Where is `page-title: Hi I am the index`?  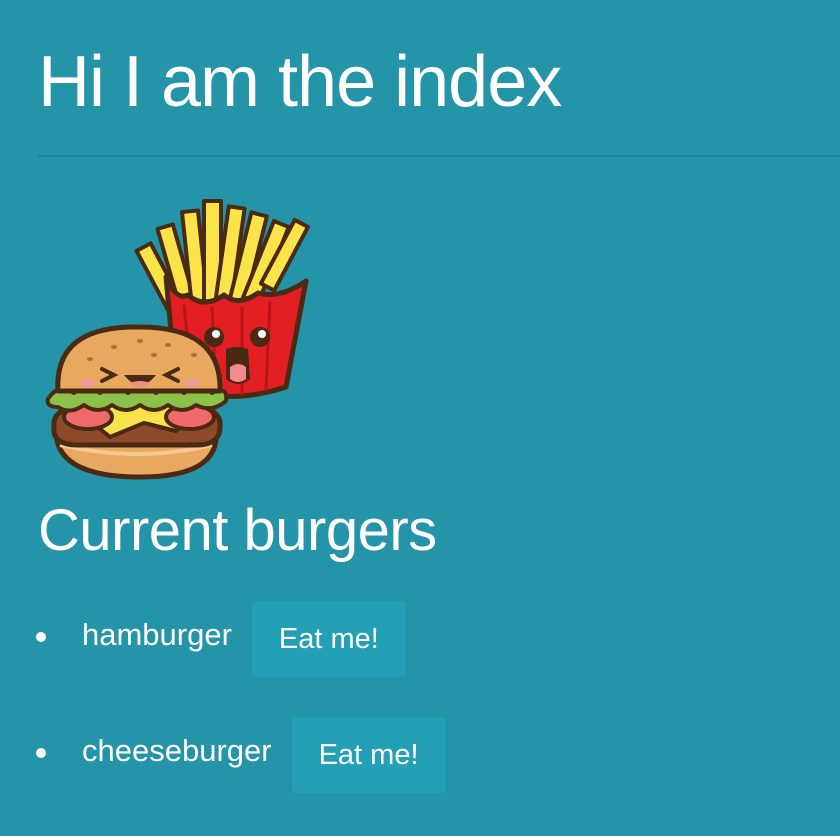
page-title: Hi I am the index is located at coordinates (300, 82).